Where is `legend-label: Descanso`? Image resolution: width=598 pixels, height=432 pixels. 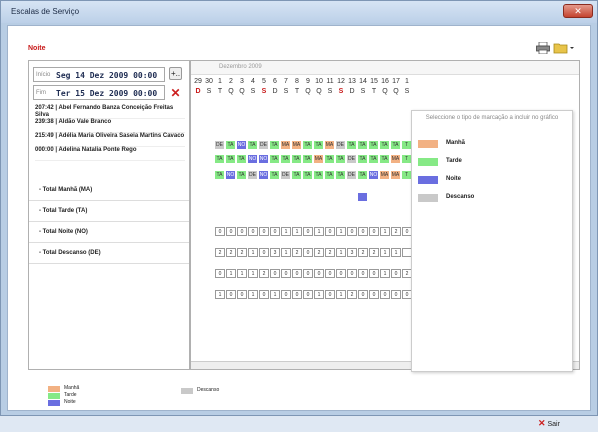
legend-label: Descanso is located at coordinates (208, 390).